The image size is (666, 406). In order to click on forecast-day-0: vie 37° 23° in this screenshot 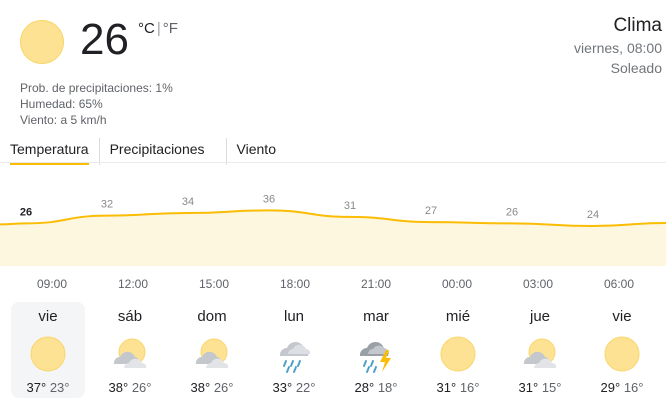, I will do `click(48, 350)`.